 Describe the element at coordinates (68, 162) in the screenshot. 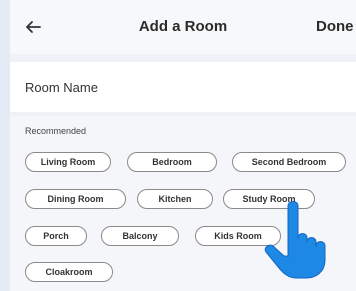

I see `chip-living-room: Living Room` at that location.